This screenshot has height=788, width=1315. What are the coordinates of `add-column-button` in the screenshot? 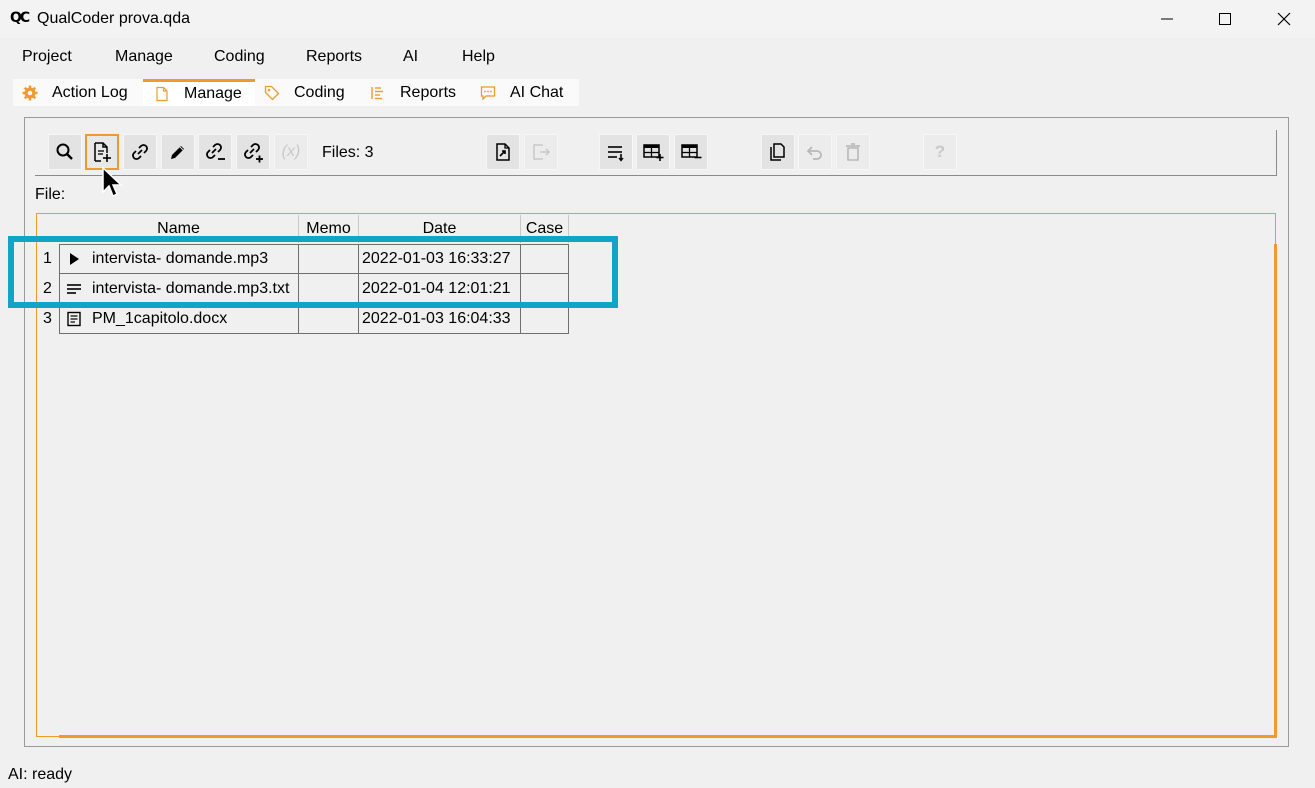 It's located at (653, 152).